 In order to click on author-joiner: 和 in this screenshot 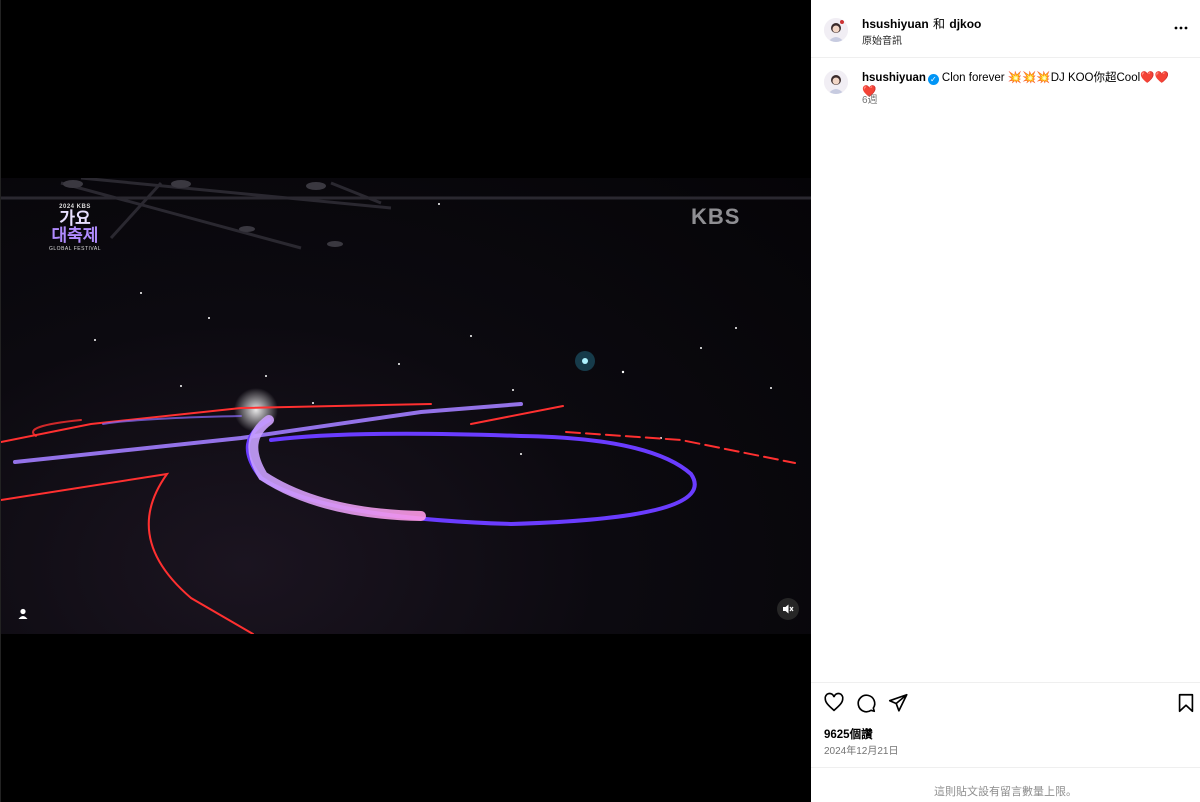, I will do `click(939, 24)`.